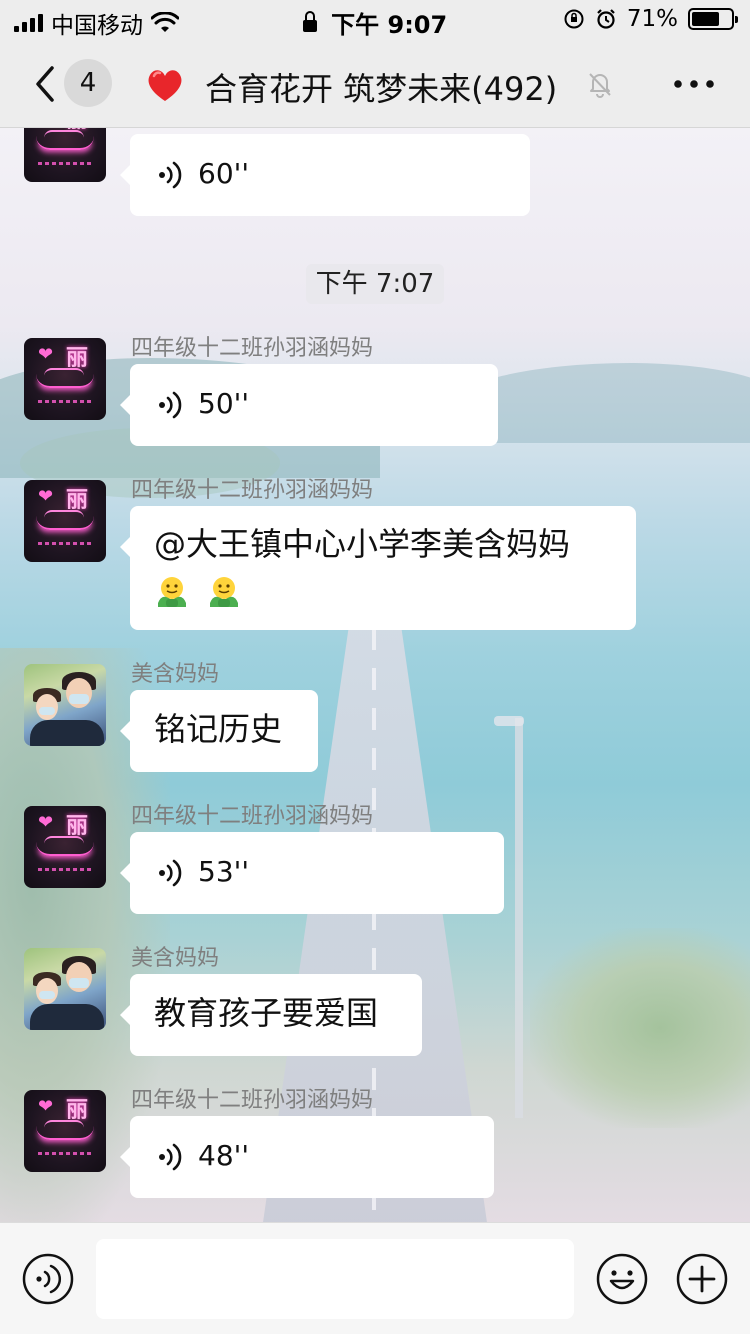 This screenshot has height=1334, width=750. What do you see at coordinates (713, 19) in the screenshot?
I see `battery-icon` at bounding box center [713, 19].